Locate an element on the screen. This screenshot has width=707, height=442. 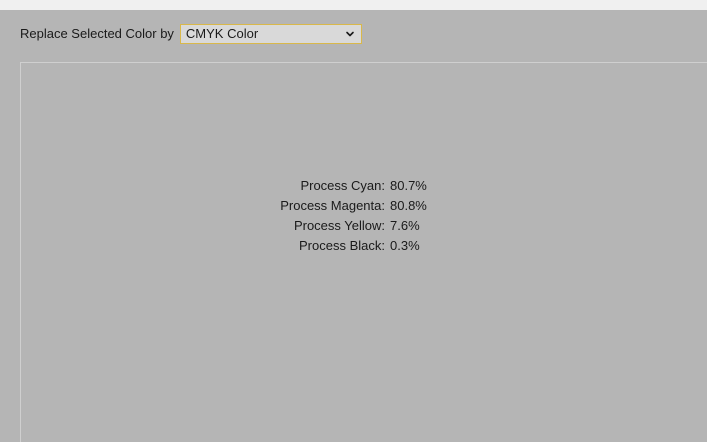
color-info-row-cyan: Process Cyan: 80.7% is located at coordinates (364, 186).